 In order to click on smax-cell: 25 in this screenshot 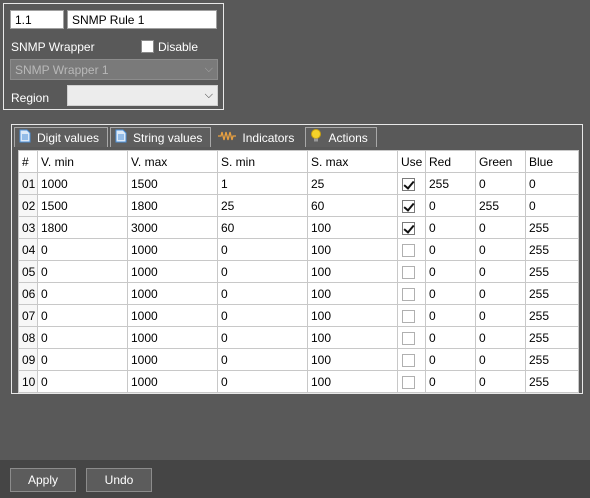, I will do `click(352, 183)`.